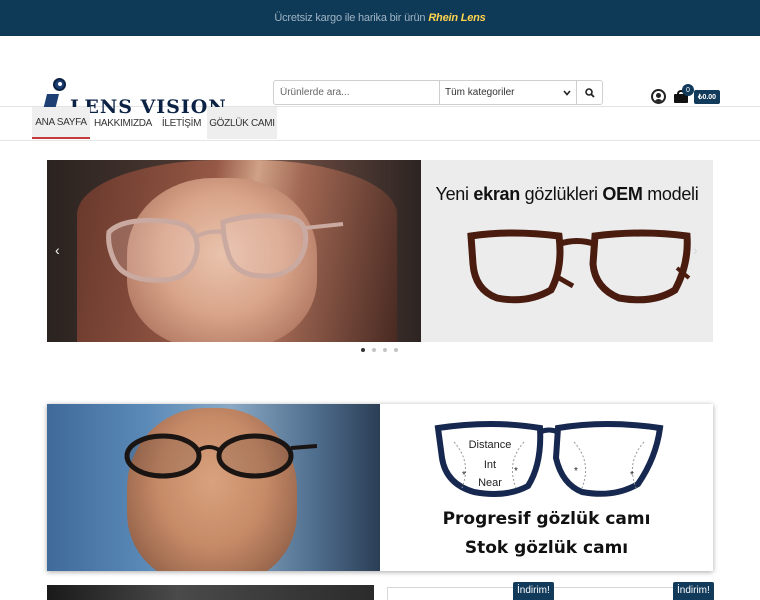  I want to click on cart-total: ₺0.00, so click(707, 96).